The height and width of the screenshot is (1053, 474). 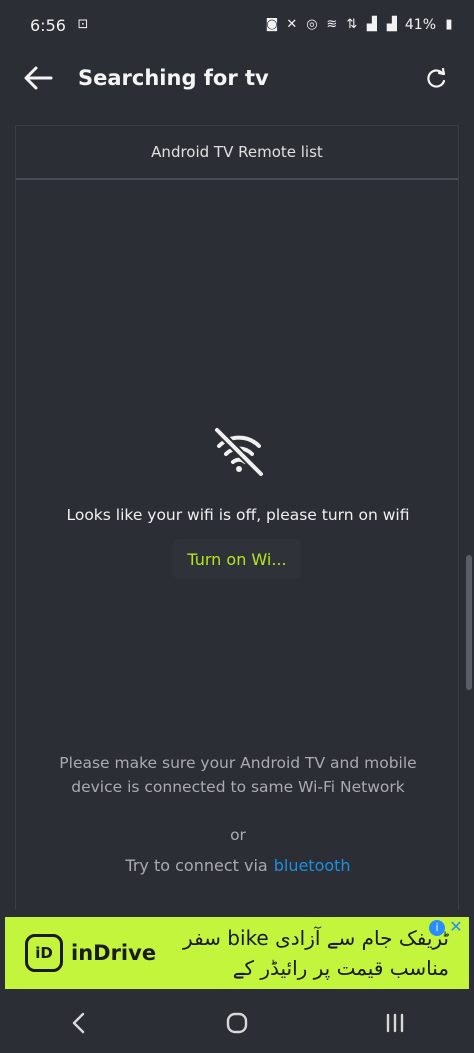 I want to click on recents-icon, so click(x=395, y=1023).